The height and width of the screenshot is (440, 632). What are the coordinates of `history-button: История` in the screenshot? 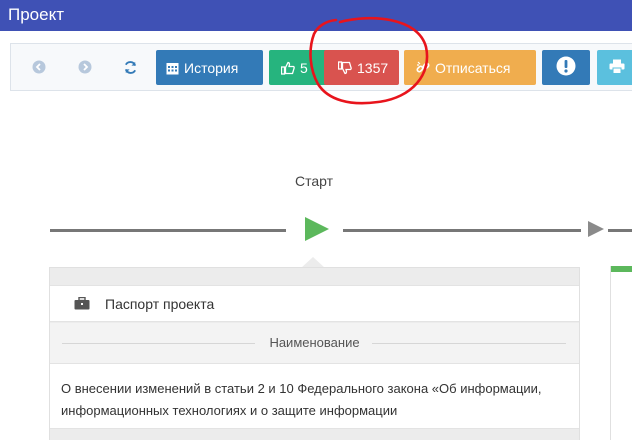 It's located at (209, 67).